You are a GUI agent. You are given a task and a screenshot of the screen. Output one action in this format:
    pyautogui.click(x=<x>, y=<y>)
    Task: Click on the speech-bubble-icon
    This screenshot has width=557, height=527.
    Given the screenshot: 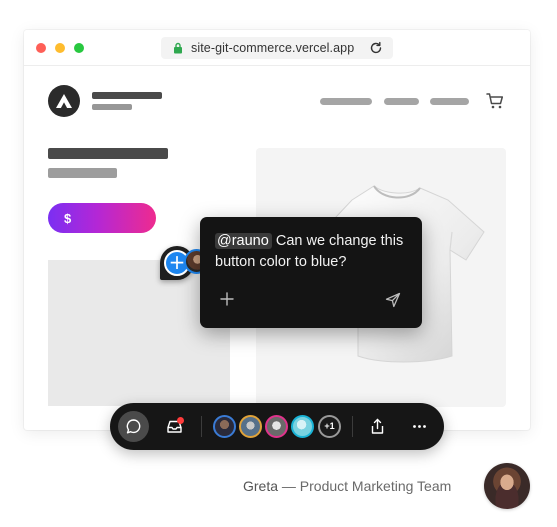 What is the action you would take?
    pyautogui.click(x=133, y=426)
    